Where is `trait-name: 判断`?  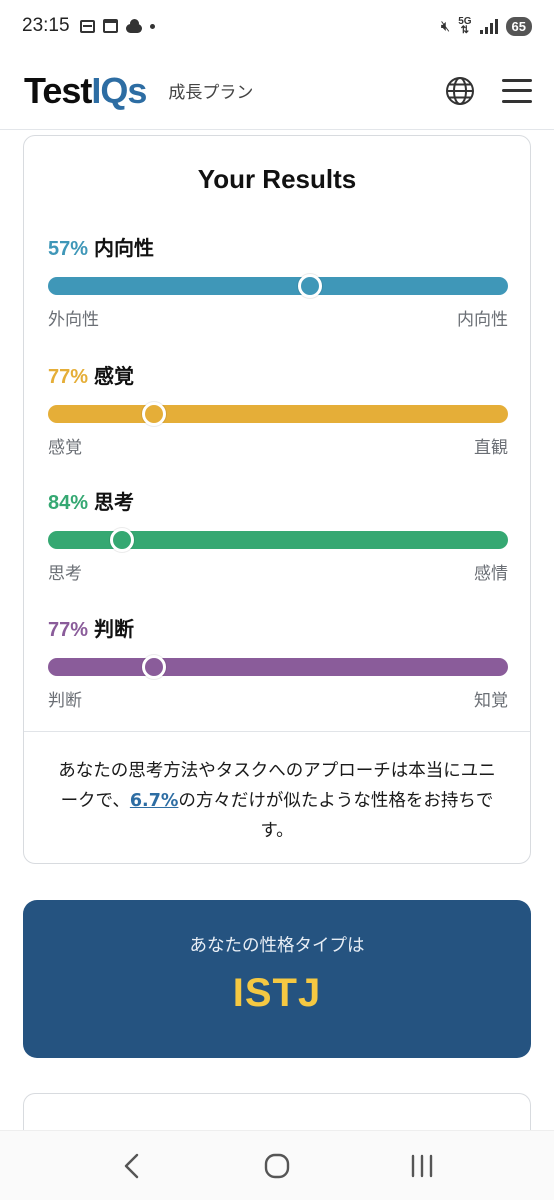
trait-name: 判断 is located at coordinates (114, 630).